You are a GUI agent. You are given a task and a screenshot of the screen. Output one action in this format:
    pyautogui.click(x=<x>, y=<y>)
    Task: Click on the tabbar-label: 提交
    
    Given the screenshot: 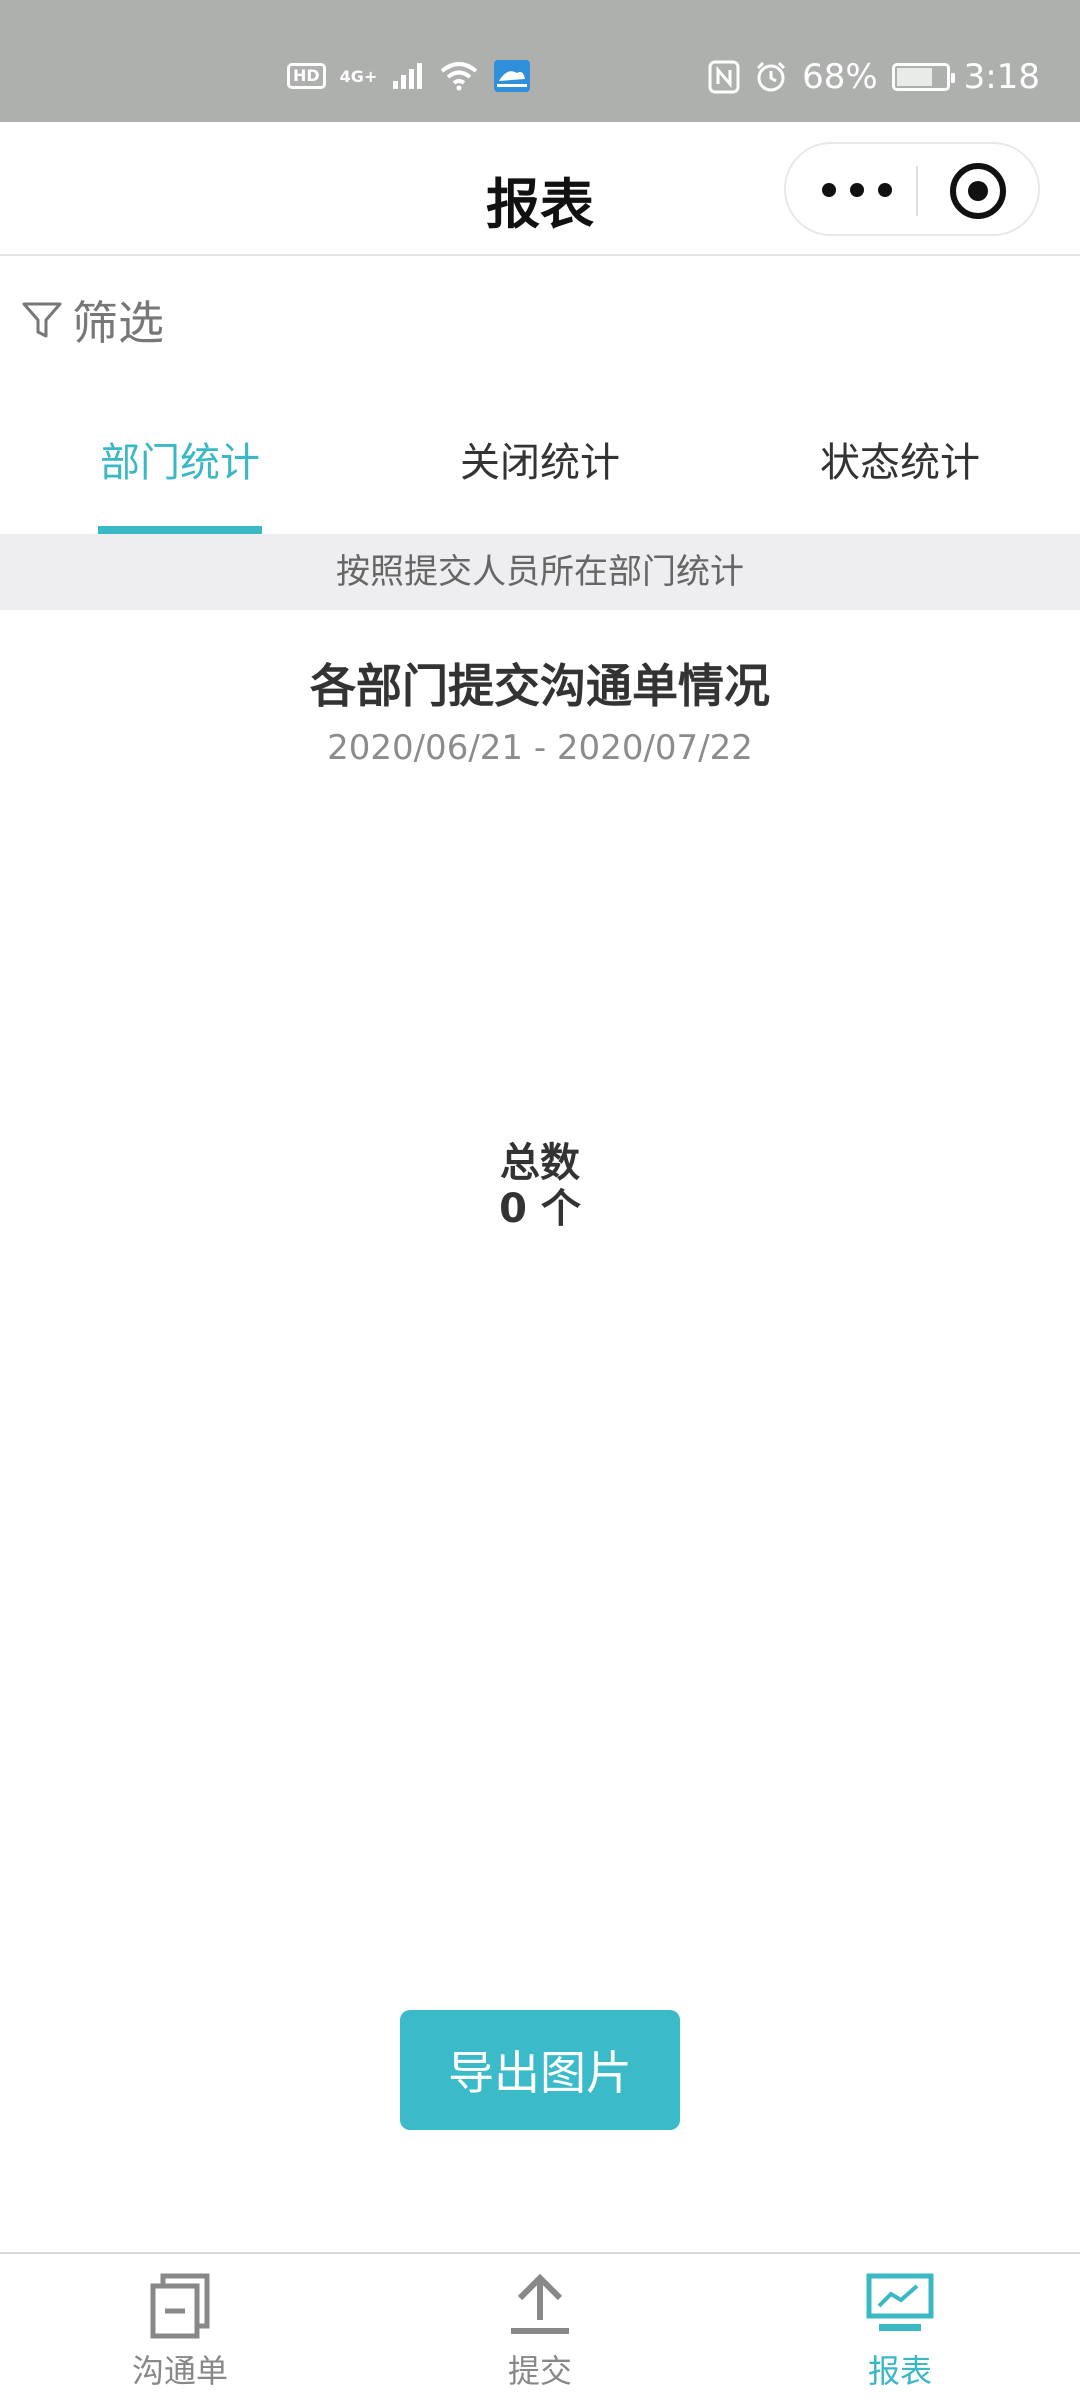 What is the action you would take?
    pyautogui.click(x=539, y=2371)
    